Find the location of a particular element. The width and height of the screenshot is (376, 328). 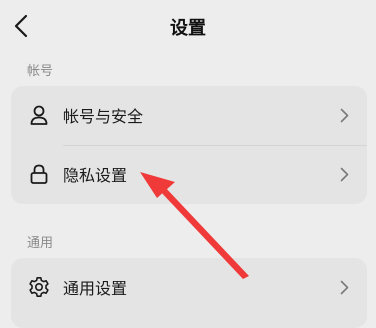

page-title: 设置 is located at coordinates (188, 28).